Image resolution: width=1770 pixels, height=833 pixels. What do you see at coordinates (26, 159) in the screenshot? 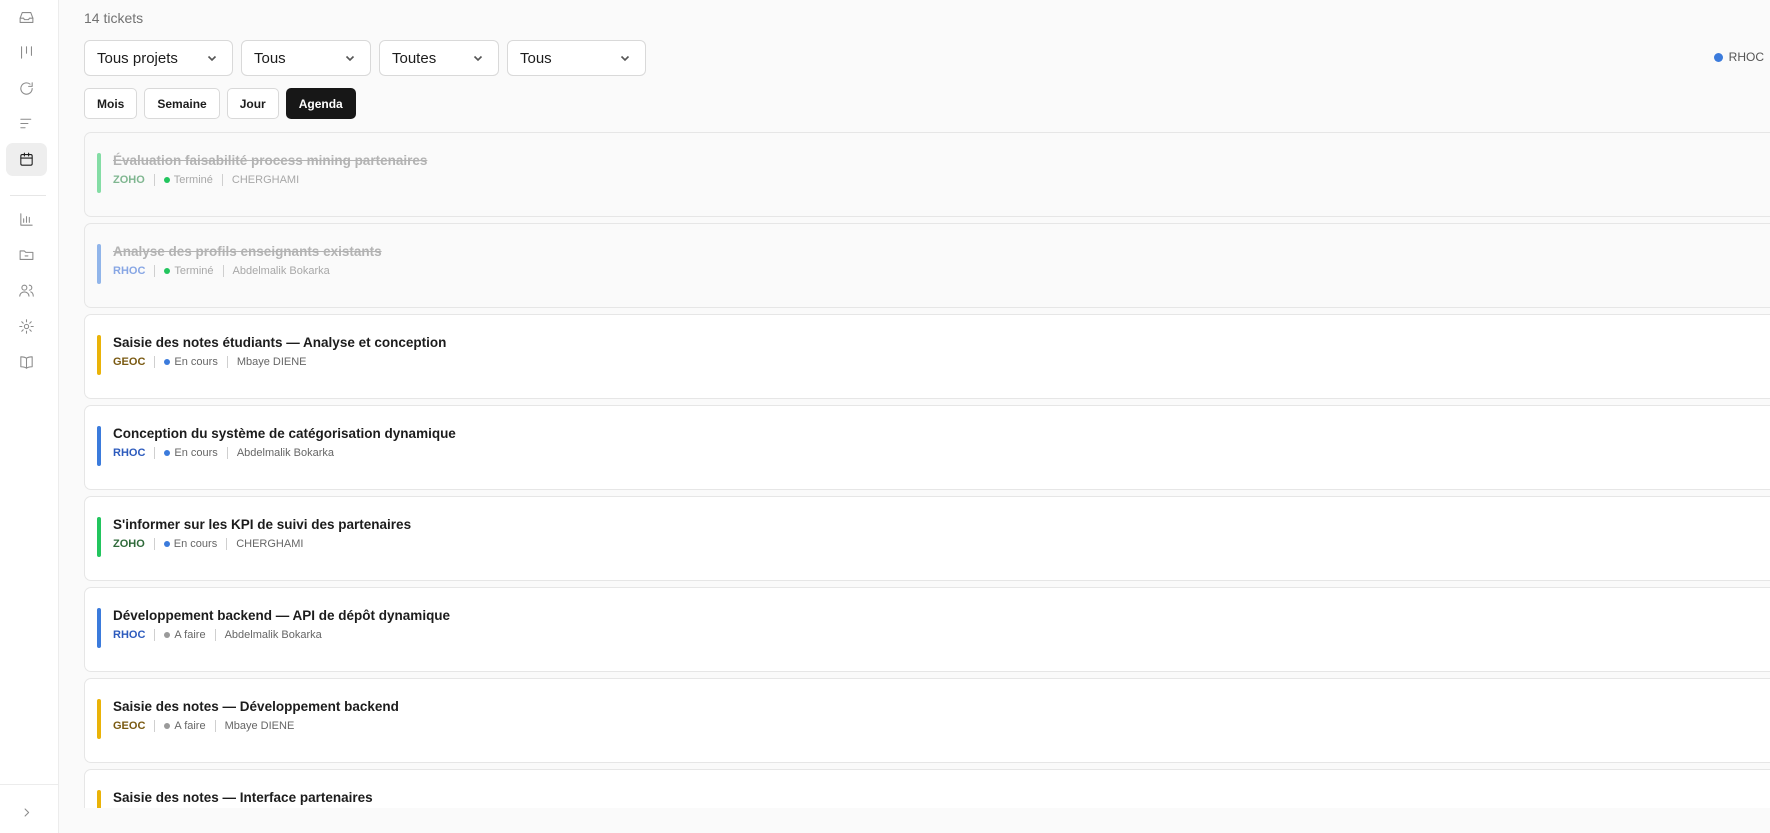
I see `calendar-icon` at bounding box center [26, 159].